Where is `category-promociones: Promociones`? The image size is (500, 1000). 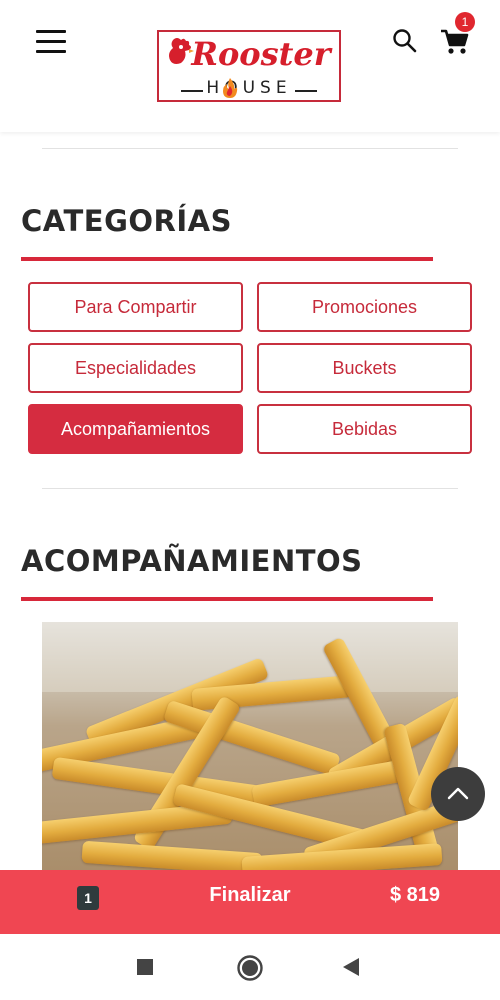
category-promociones: Promociones is located at coordinates (364, 307).